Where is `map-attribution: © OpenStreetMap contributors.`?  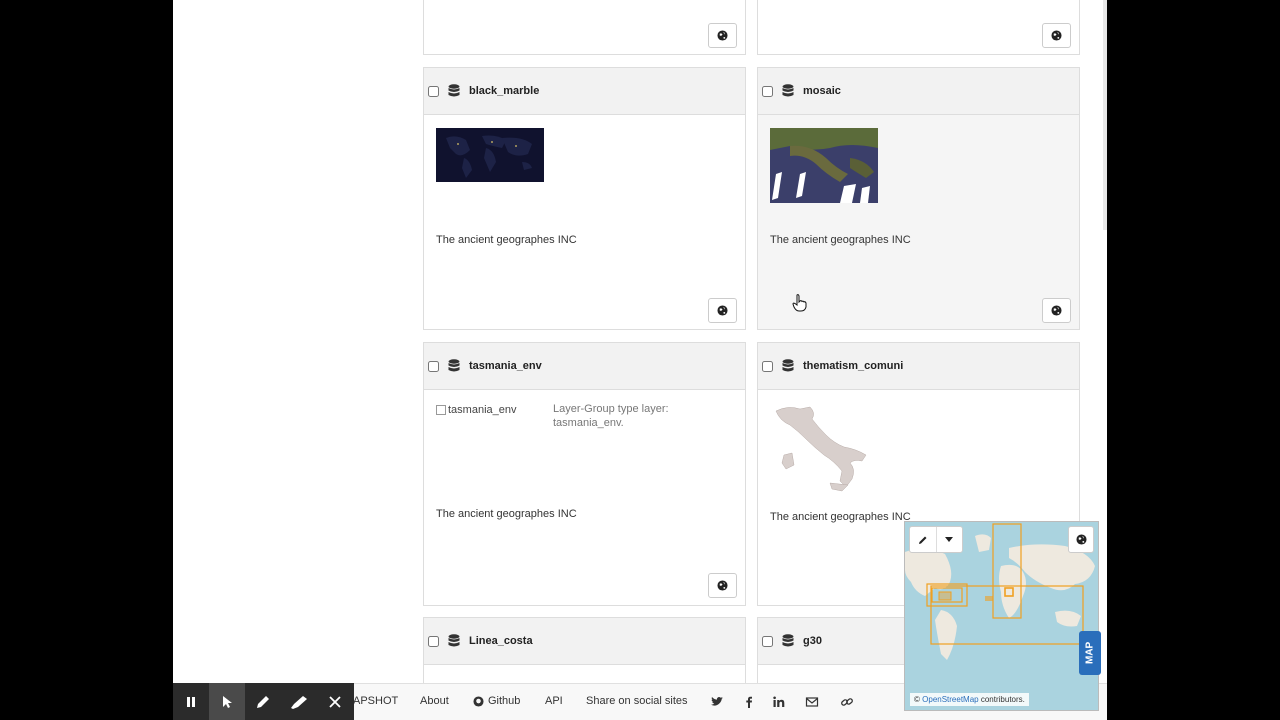
map-attribution: © OpenStreetMap contributors. is located at coordinates (969, 699).